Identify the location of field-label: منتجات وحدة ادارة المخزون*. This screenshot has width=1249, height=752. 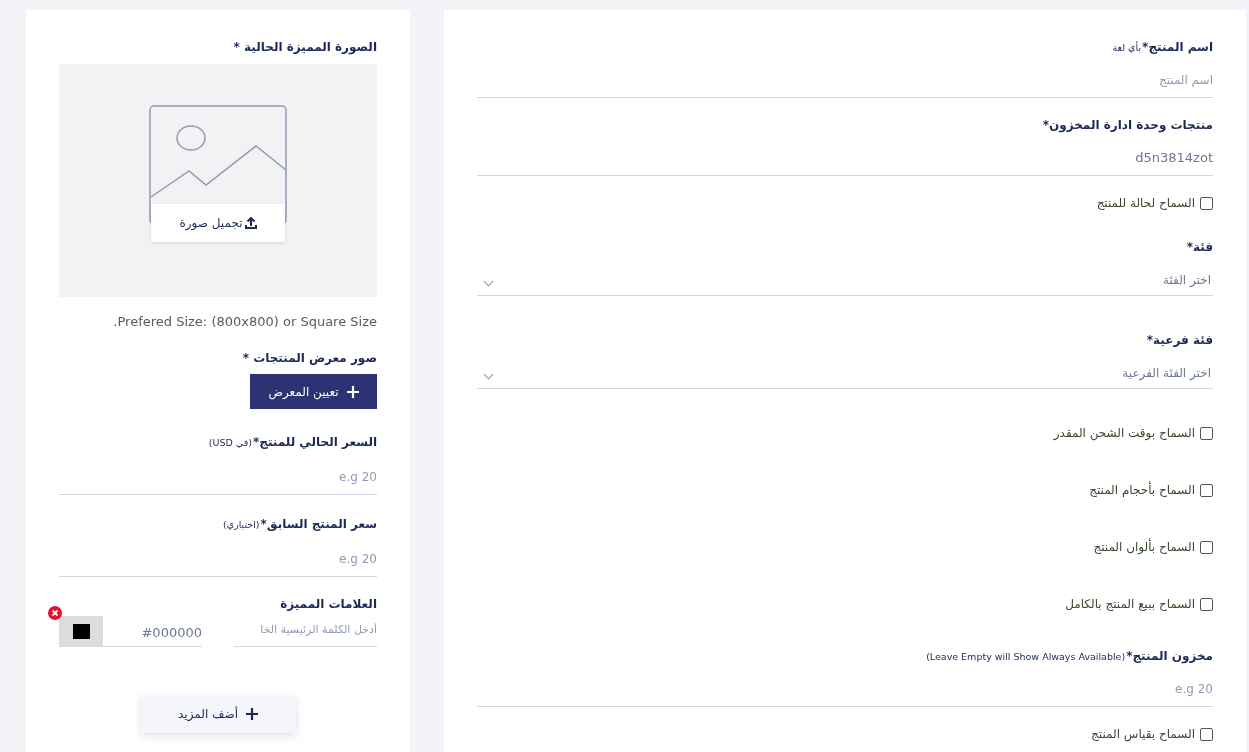
(1127, 125).